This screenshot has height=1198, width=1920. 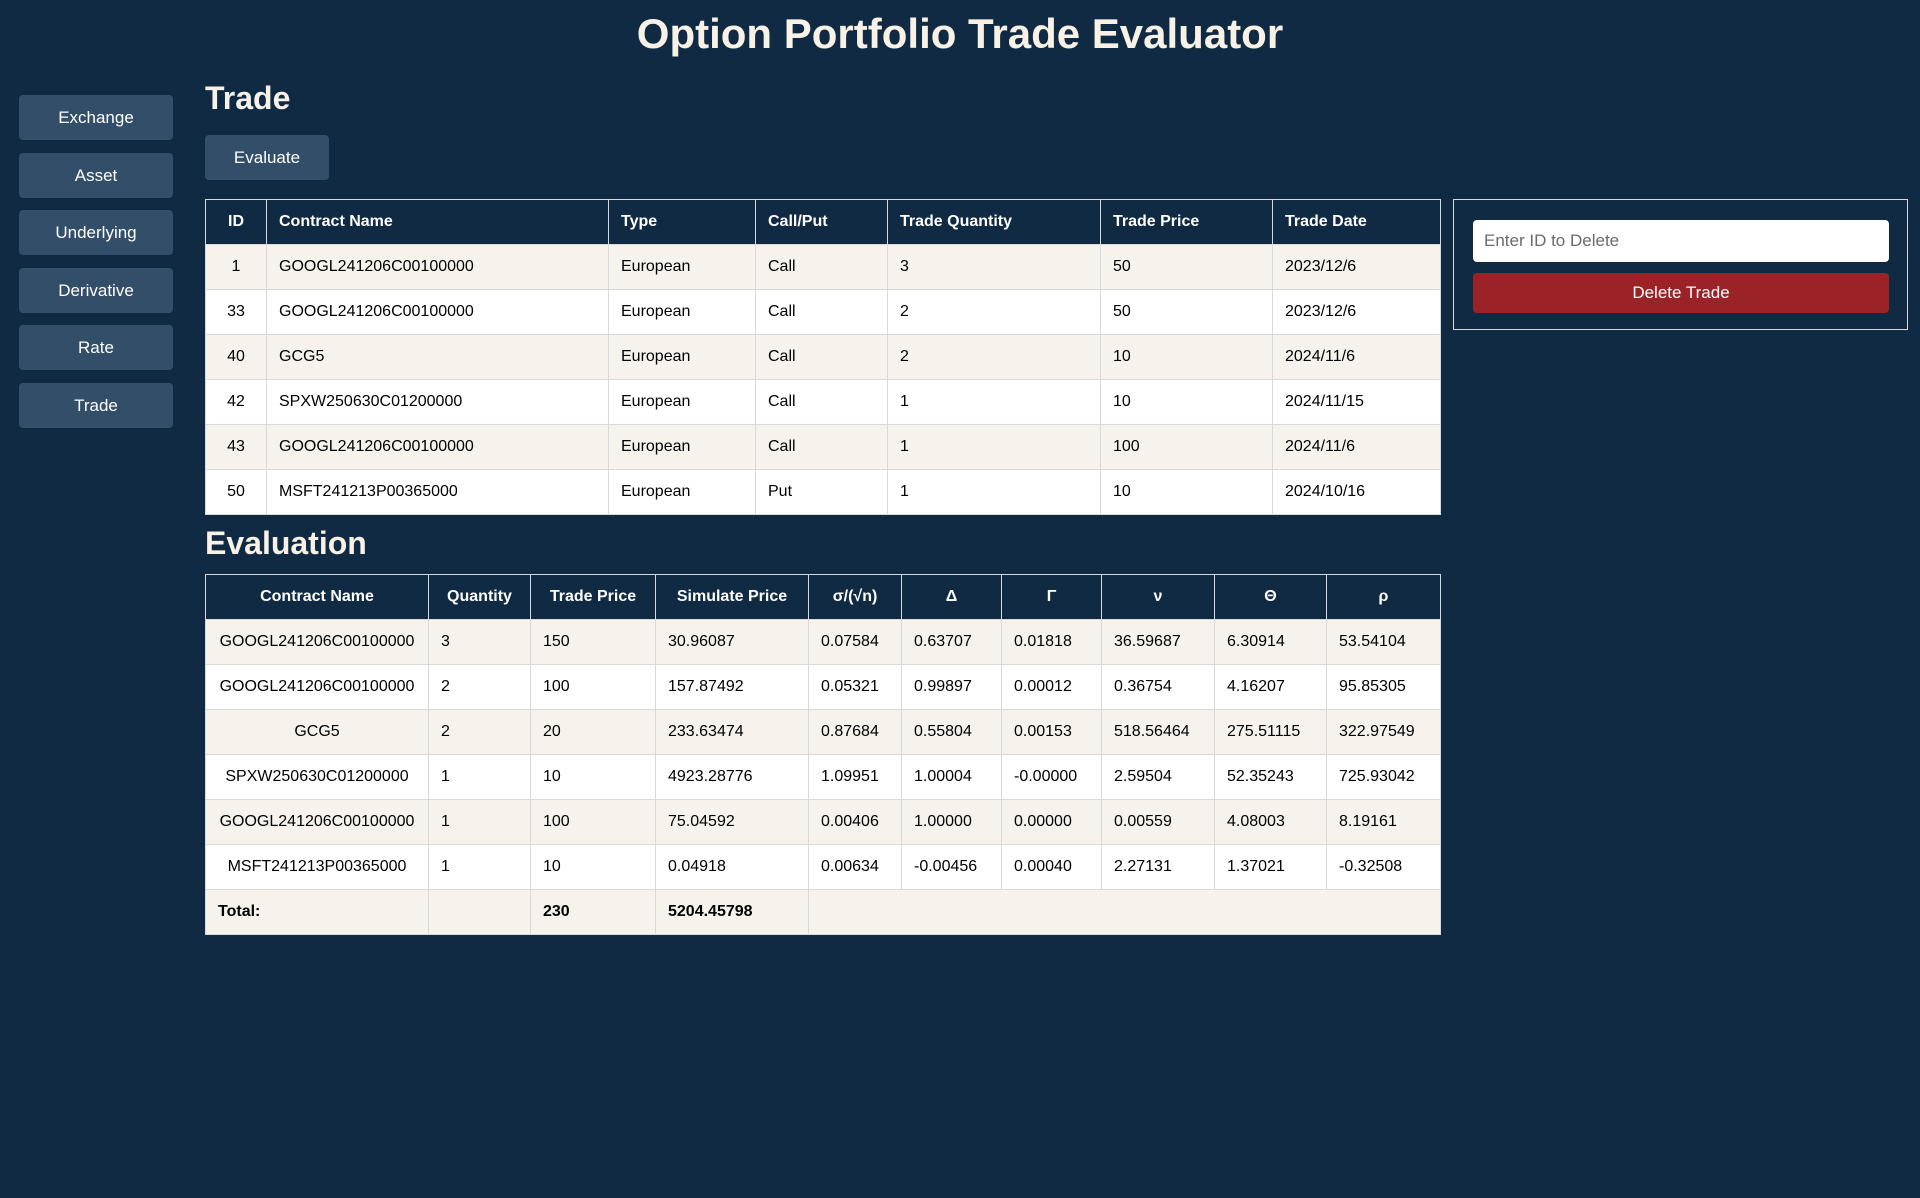 What do you see at coordinates (1051, 822) in the screenshot?
I see `gamma-cell: 0.00000` at bounding box center [1051, 822].